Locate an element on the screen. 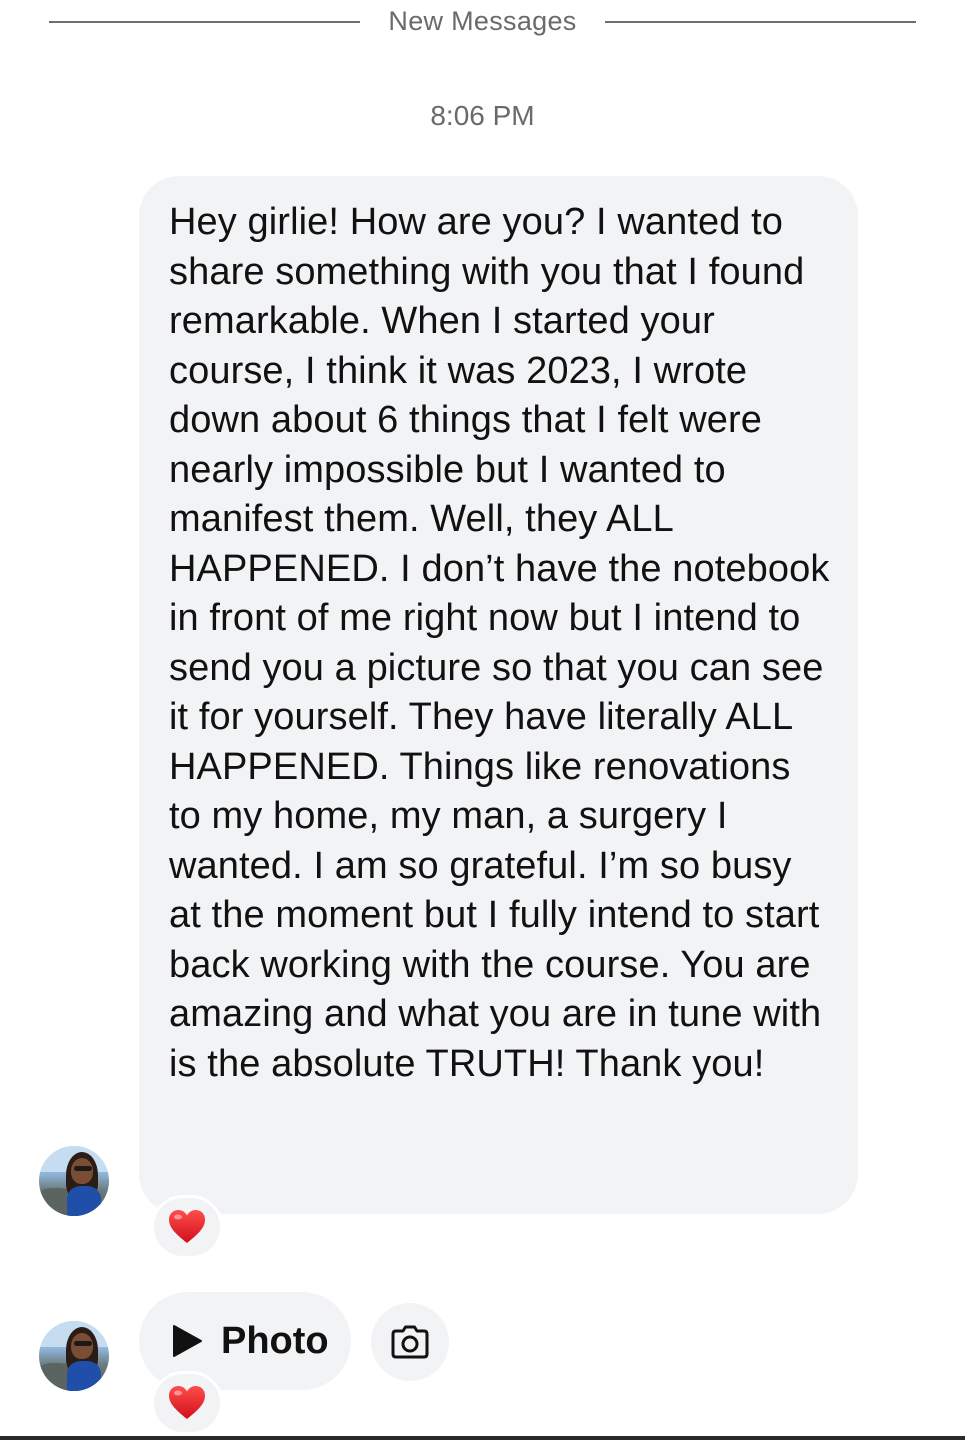 The height and width of the screenshot is (1440, 965). camera-button is located at coordinates (410, 1342).